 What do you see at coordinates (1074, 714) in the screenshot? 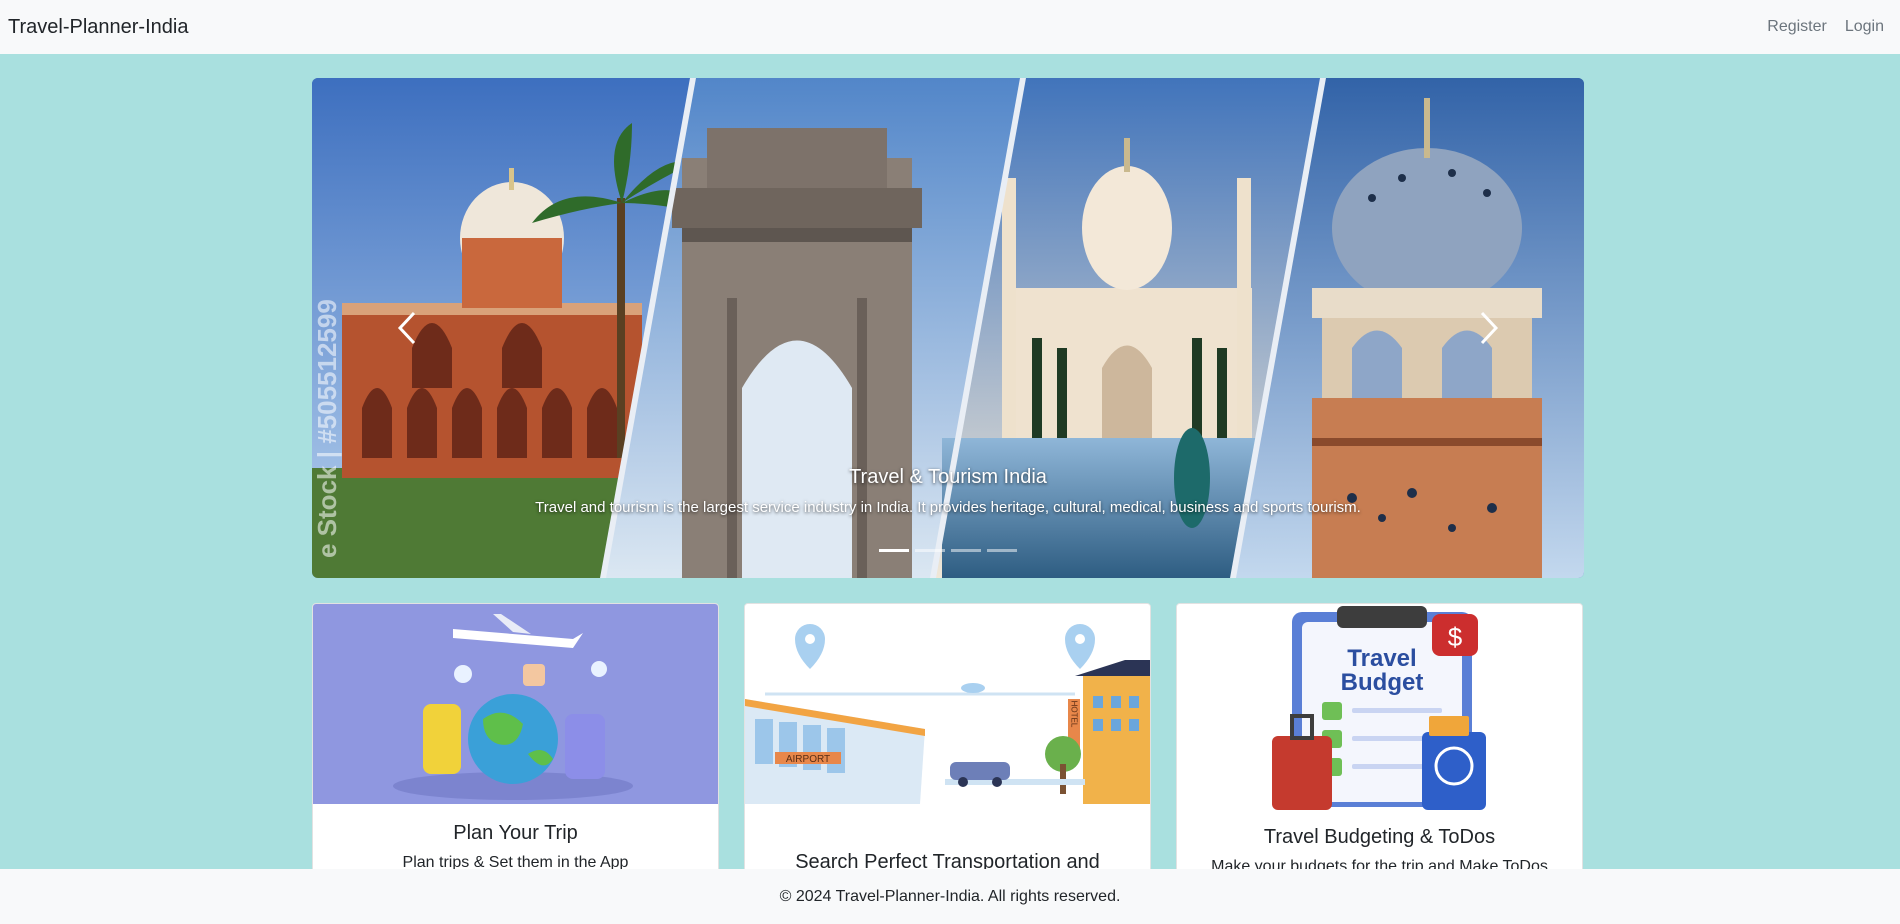
I see `hotel-sign: HOTEL` at bounding box center [1074, 714].